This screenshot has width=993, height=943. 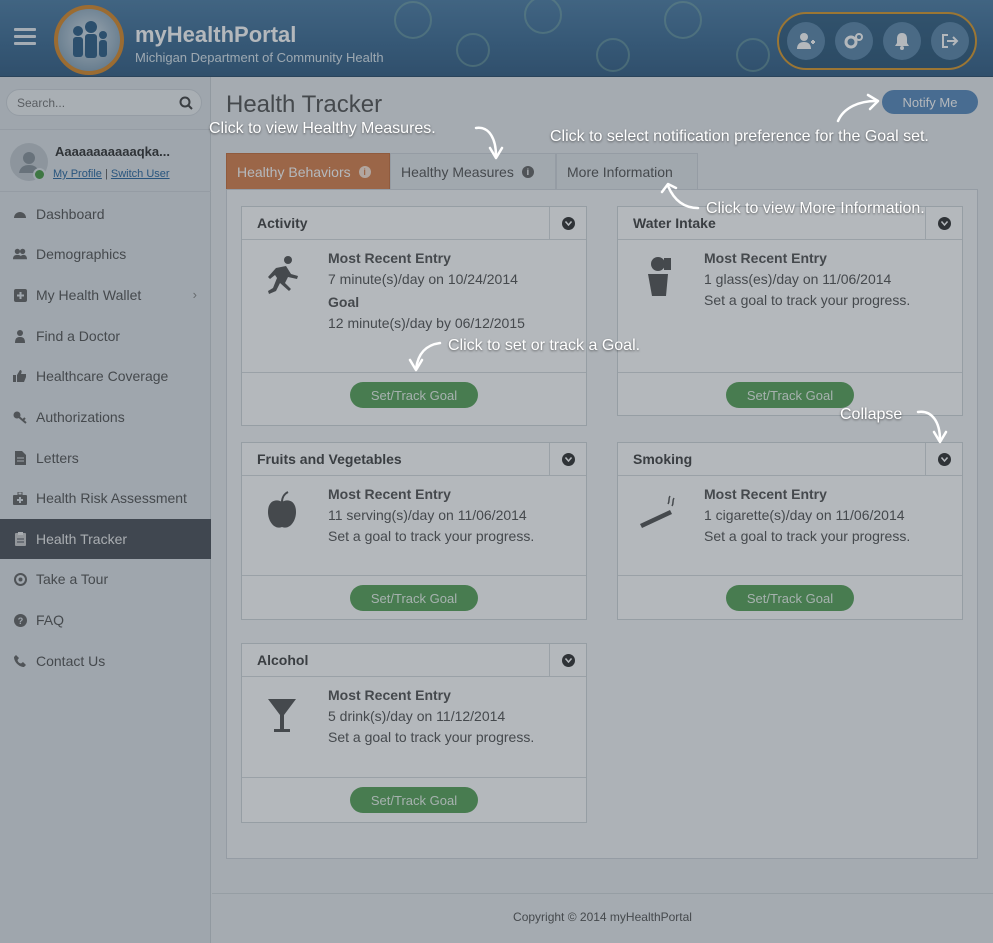 I want to click on sidebar-item-demographics: Demographics, so click(x=105, y=254).